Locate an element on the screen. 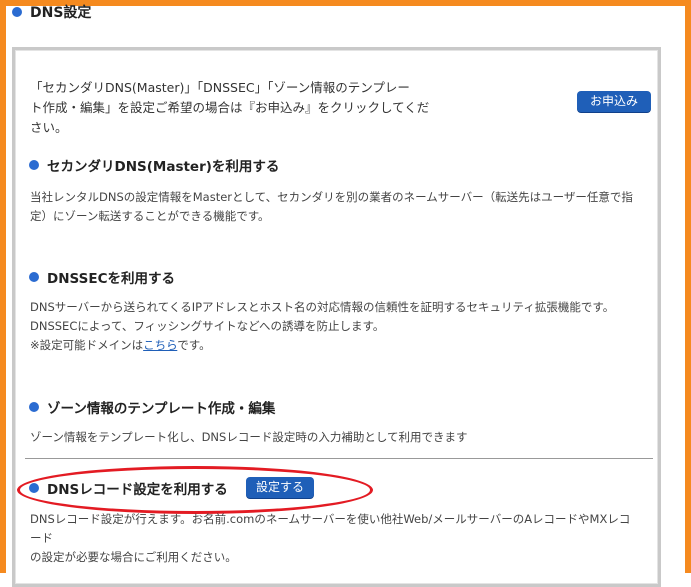 This screenshot has height=587, width=691. page-title: DNS設定 is located at coordinates (51, 12).